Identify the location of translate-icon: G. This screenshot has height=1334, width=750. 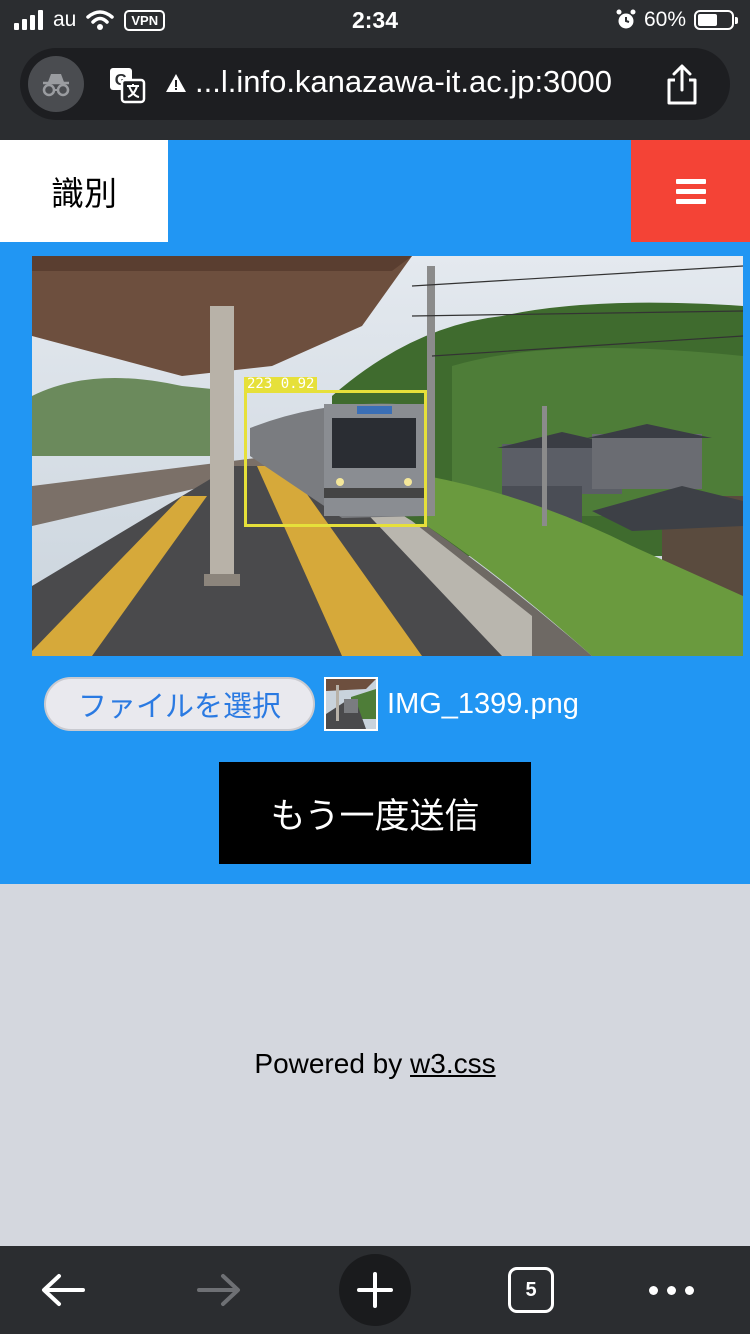
(127, 85).